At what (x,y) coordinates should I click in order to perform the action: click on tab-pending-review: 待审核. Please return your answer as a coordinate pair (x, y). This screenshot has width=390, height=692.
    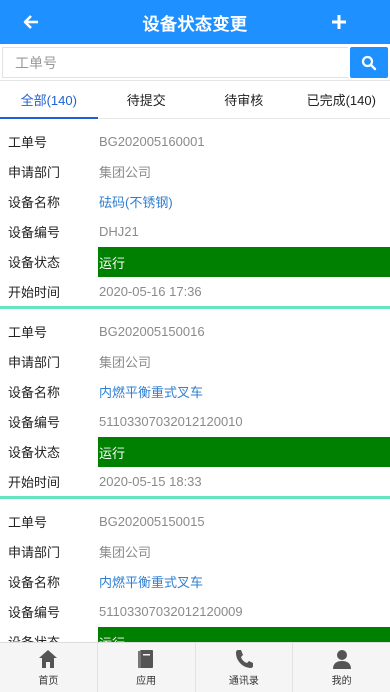
    Looking at the image, I should click on (244, 99).